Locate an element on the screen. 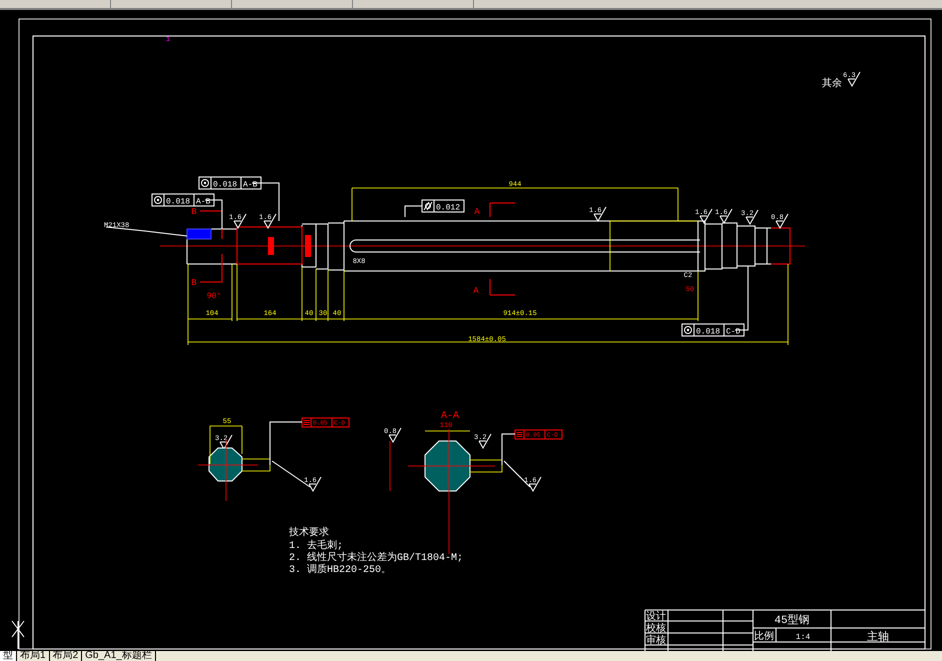 This screenshot has width=942, height=661. title-block-label: 比例 is located at coordinates (764, 637).